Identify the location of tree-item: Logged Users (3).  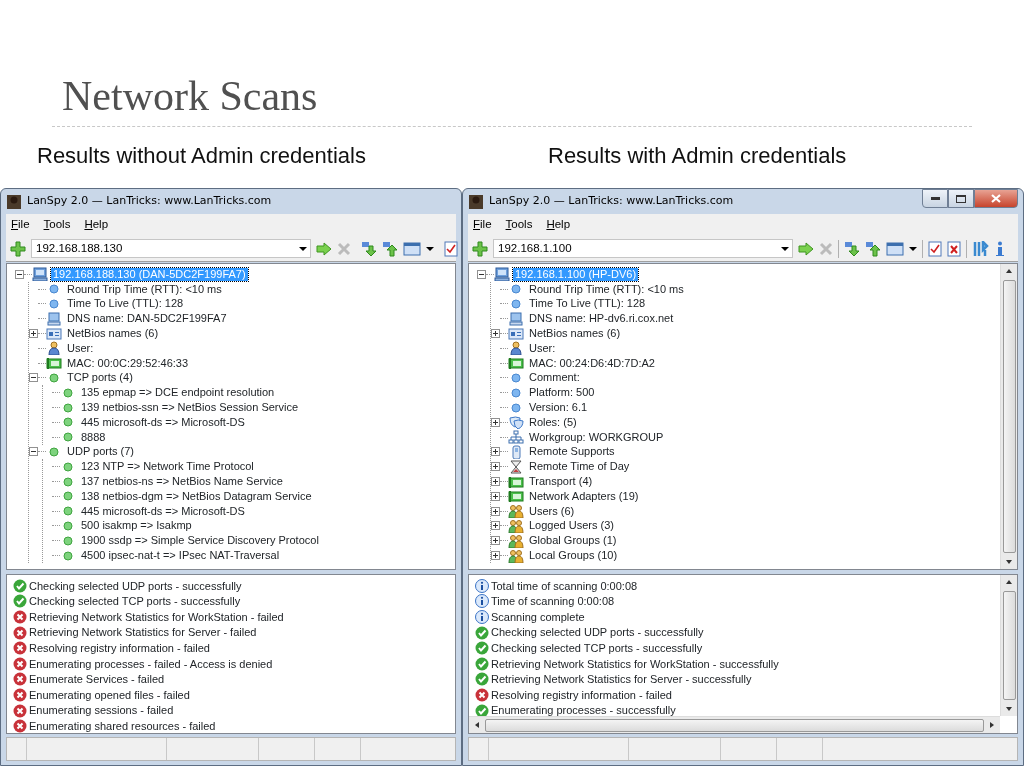
(571, 526).